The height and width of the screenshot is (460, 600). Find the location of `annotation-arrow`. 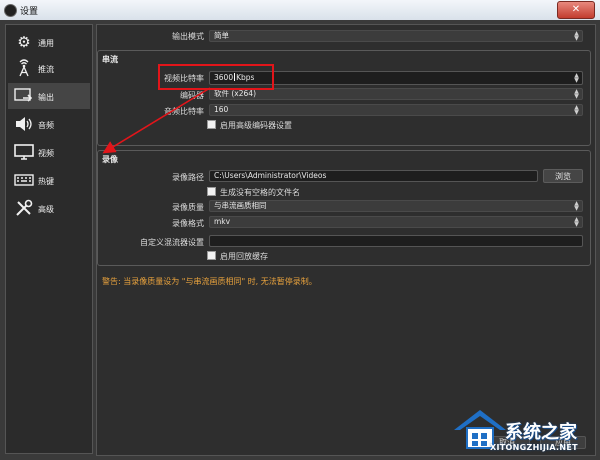

annotation-arrow is located at coordinates (156, 120).